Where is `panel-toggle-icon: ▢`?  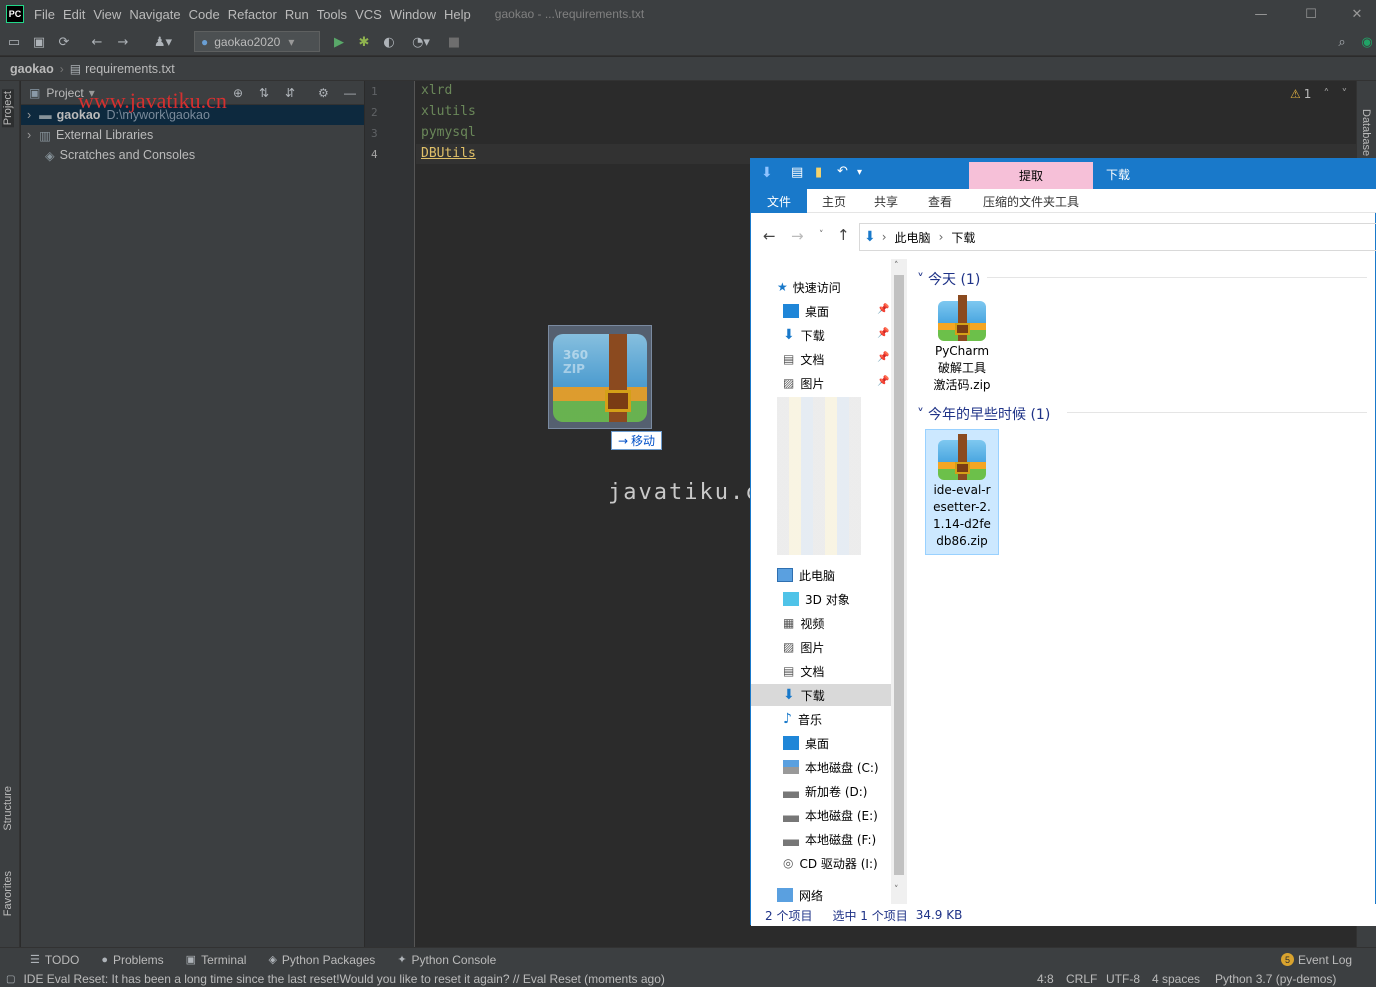 panel-toggle-icon: ▢ is located at coordinates (10, 979).